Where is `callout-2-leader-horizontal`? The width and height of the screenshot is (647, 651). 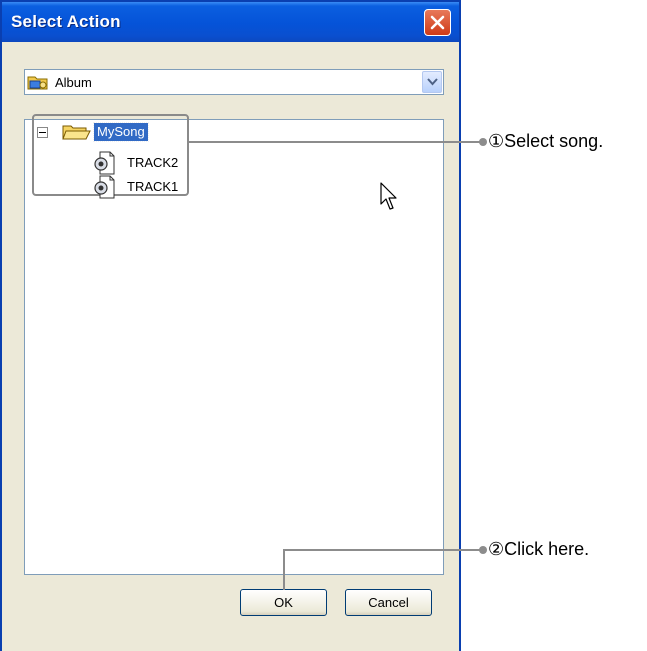
callout-2-leader-horizontal is located at coordinates (383, 550).